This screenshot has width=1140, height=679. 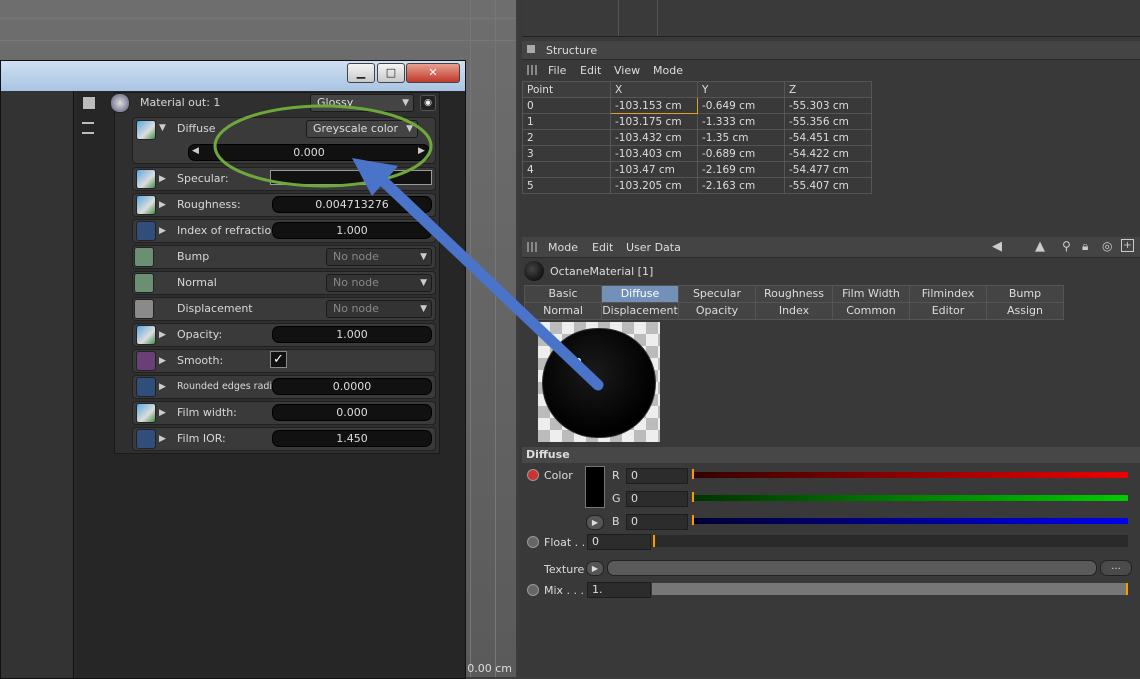 What do you see at coordinates (489, 281) in the screenshot?
I see `annotation-arrow-shaft` at bounding box center [489, 281].